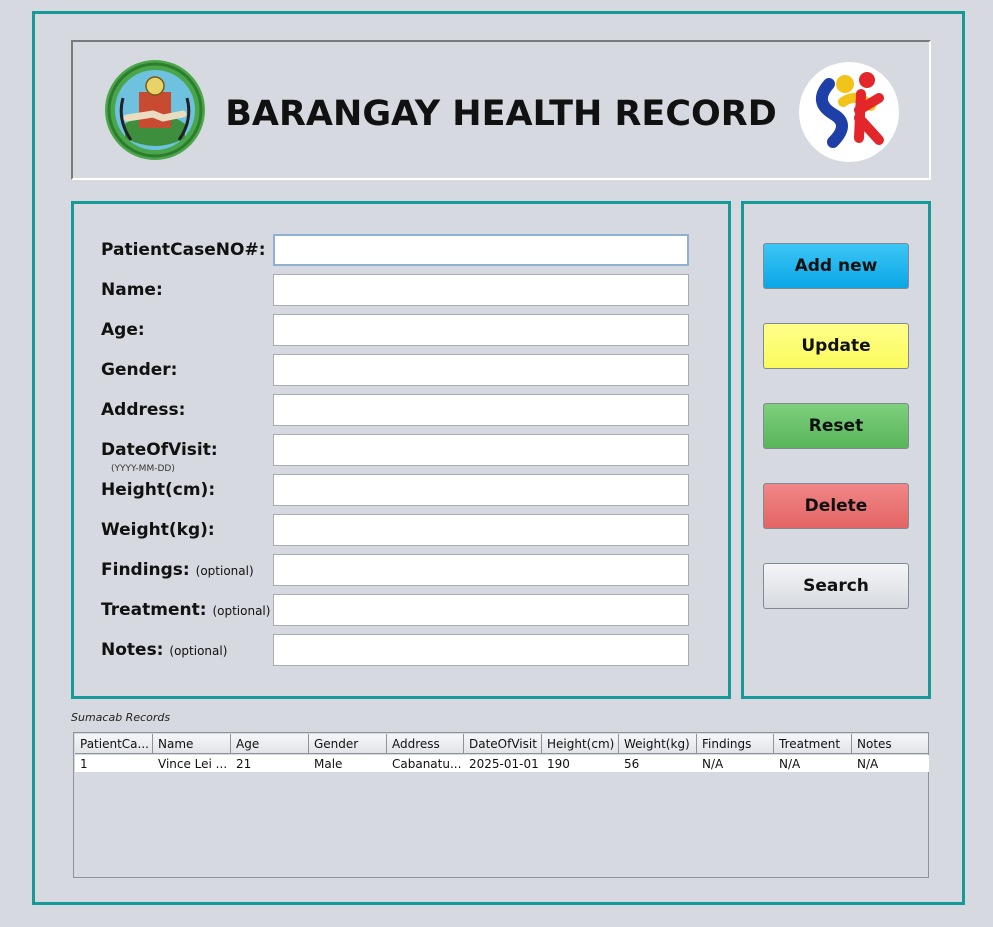 Image resolution: width=993 pixels, height=927 pixels. I want to click on table-cell: 1, so click(84, 764).